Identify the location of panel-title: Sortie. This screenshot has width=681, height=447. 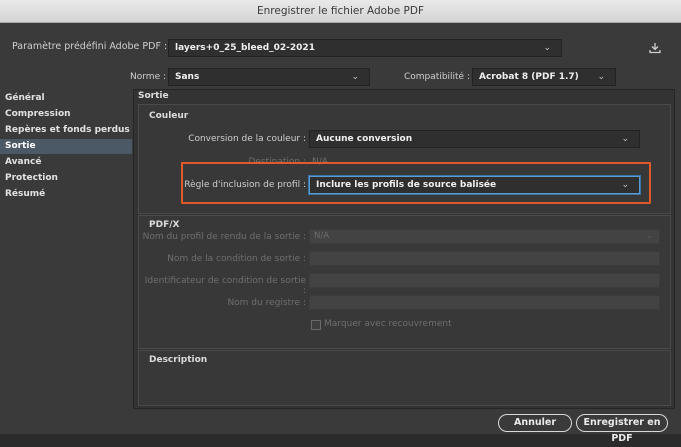
(153, 96).